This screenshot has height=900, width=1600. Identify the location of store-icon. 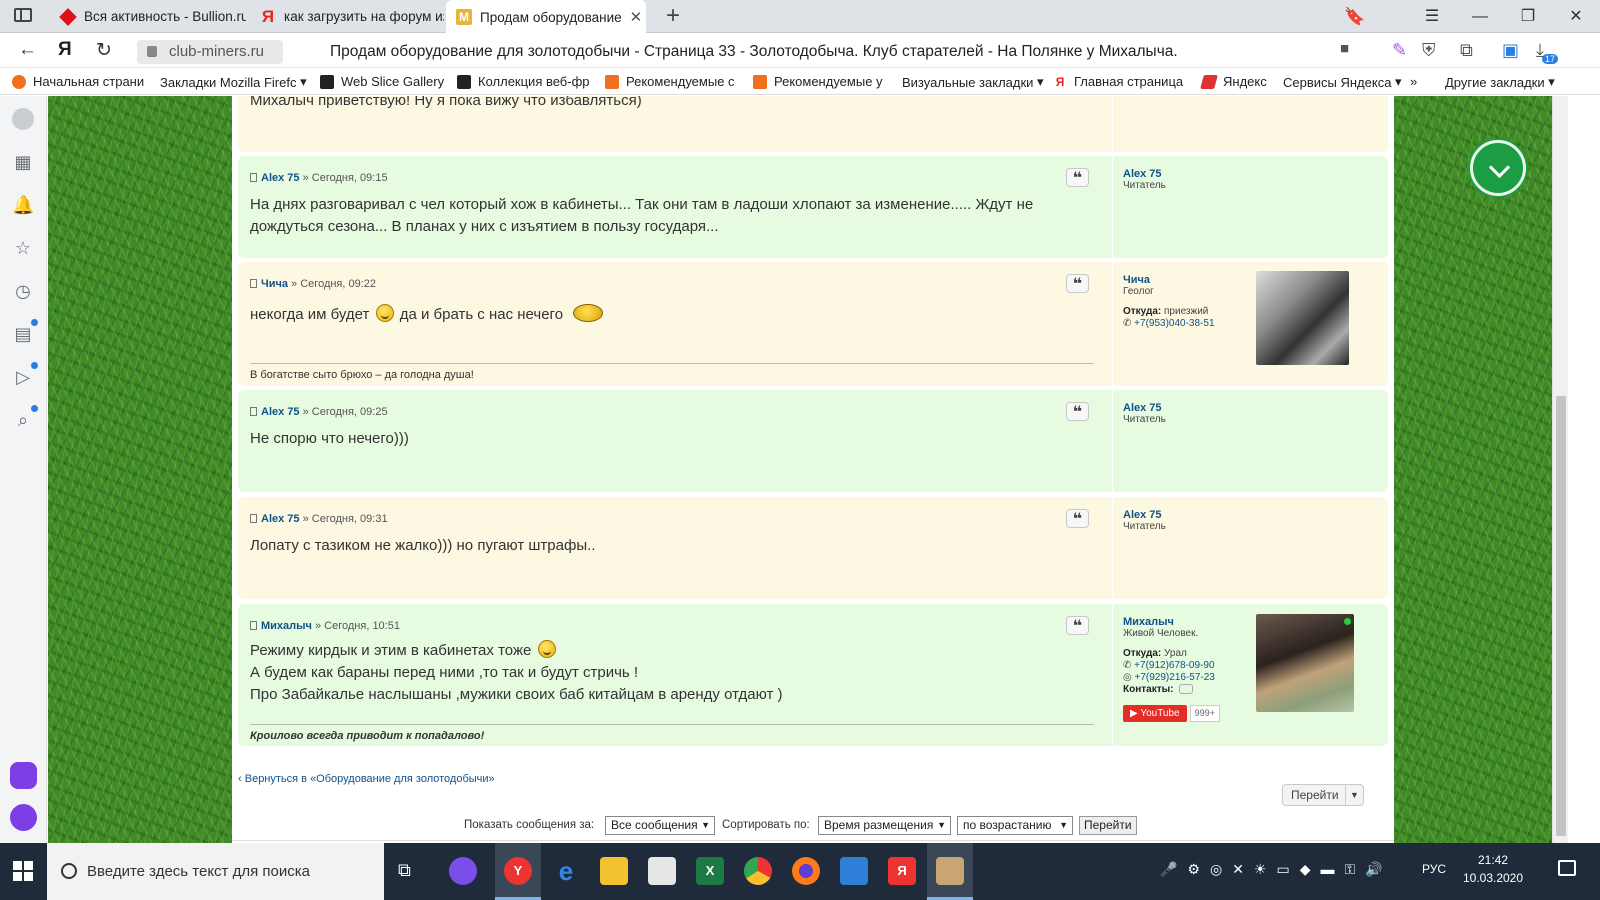
(662, 871).